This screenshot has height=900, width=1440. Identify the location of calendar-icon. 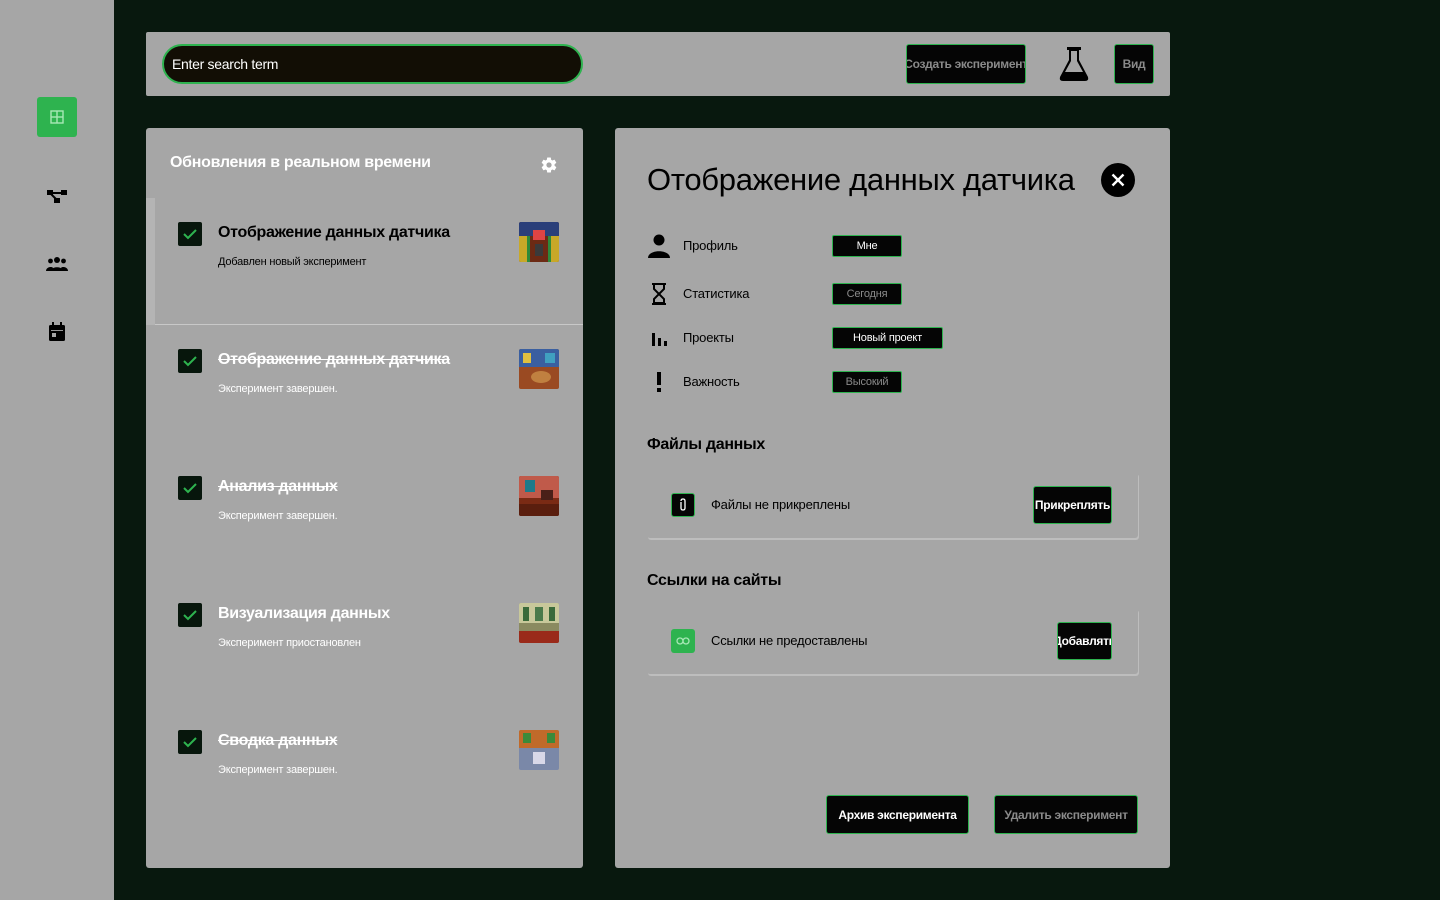
(57, 331).